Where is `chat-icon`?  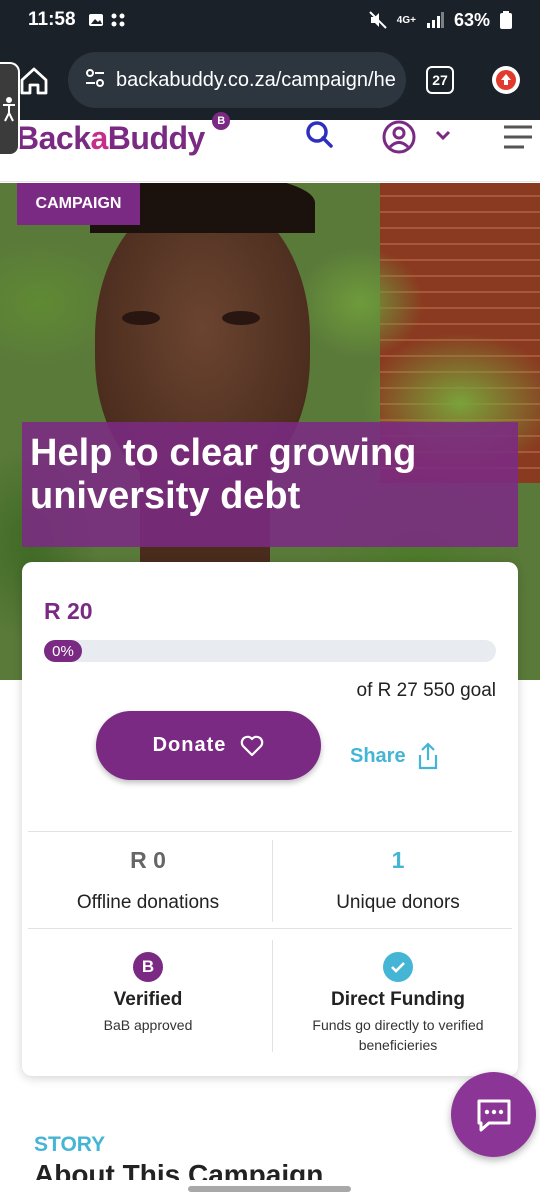 chat-icon is located at coordinates (493, 1115).